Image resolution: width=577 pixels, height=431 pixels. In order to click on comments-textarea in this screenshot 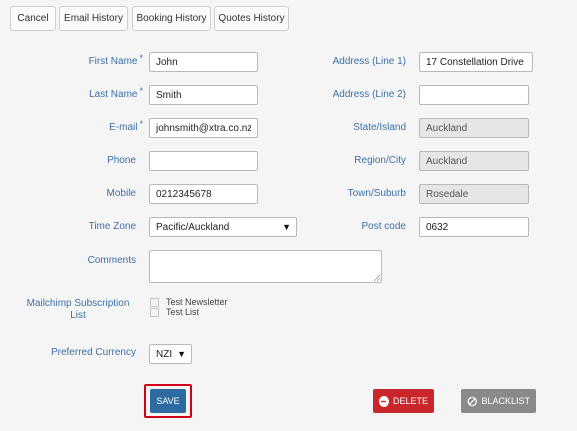, I will do `click(265, 266)`.